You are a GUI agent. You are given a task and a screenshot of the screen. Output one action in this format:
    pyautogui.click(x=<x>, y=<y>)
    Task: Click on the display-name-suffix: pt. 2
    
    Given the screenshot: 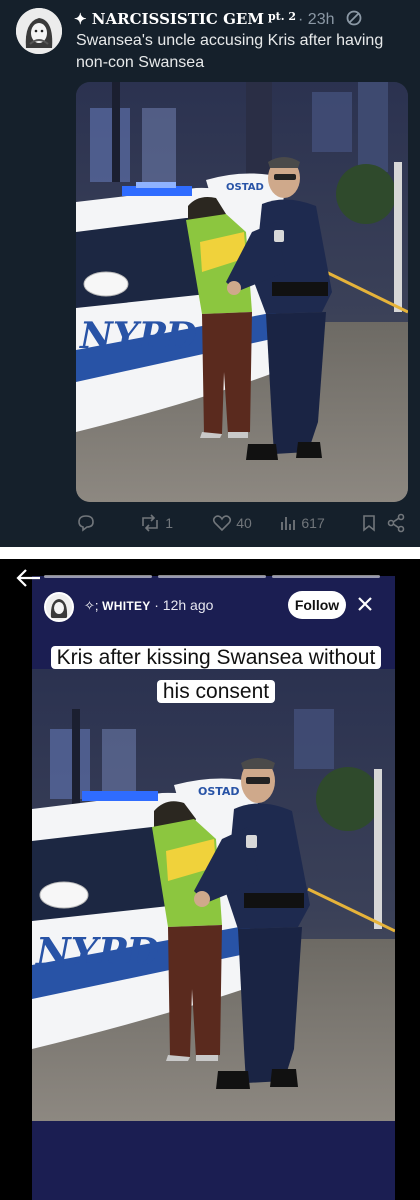 What is the action you would take?
    pyautogui.click(x=282, y=16)
    